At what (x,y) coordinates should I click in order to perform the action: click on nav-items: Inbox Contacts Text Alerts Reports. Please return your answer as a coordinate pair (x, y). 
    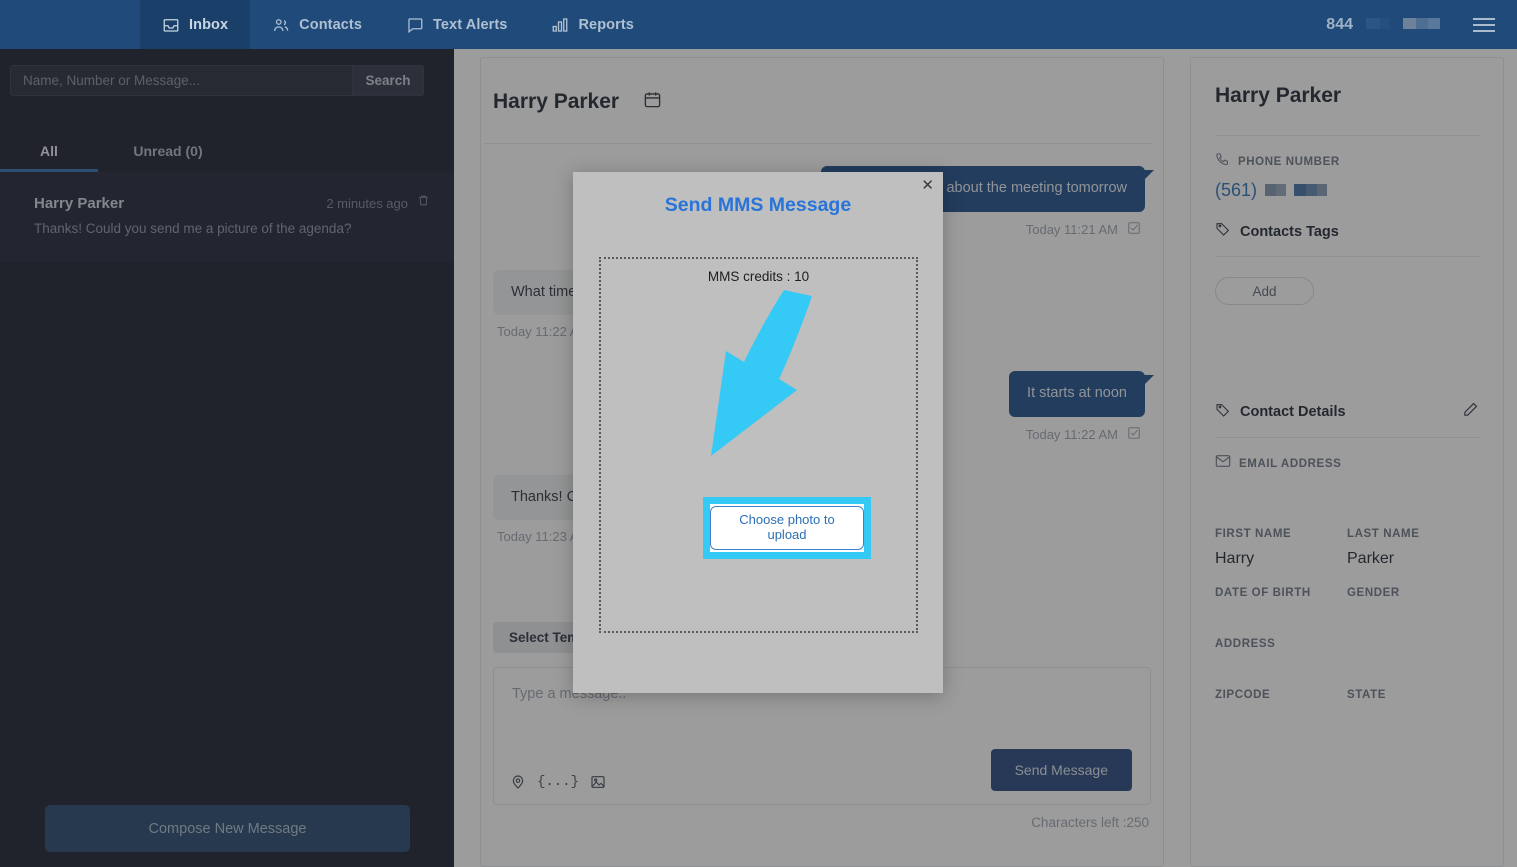
    Looking at the image, I should click on (398, 24).